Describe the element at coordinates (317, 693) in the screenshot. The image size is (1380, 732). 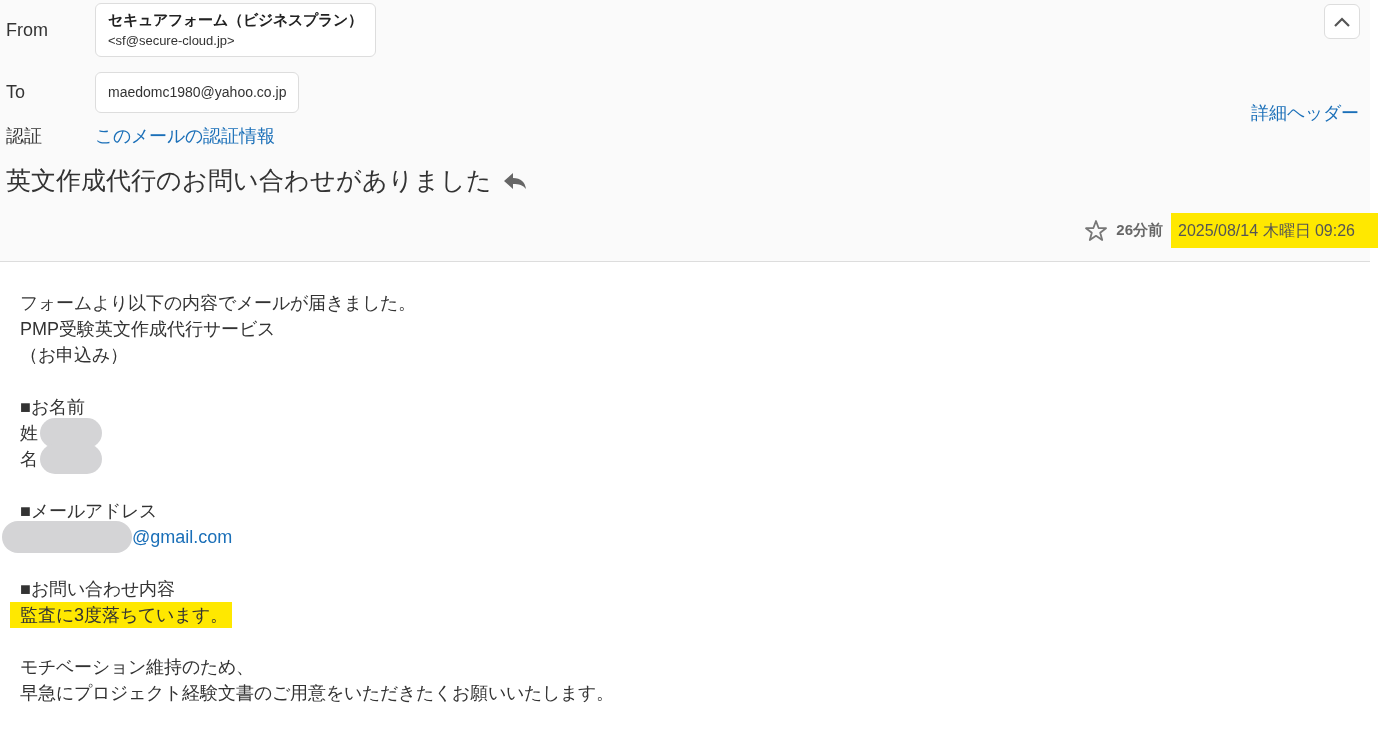
I see `body-text-line: 早急にプロジェクト経験文書のご用意をいただきたくお願いいたします。` at that location.